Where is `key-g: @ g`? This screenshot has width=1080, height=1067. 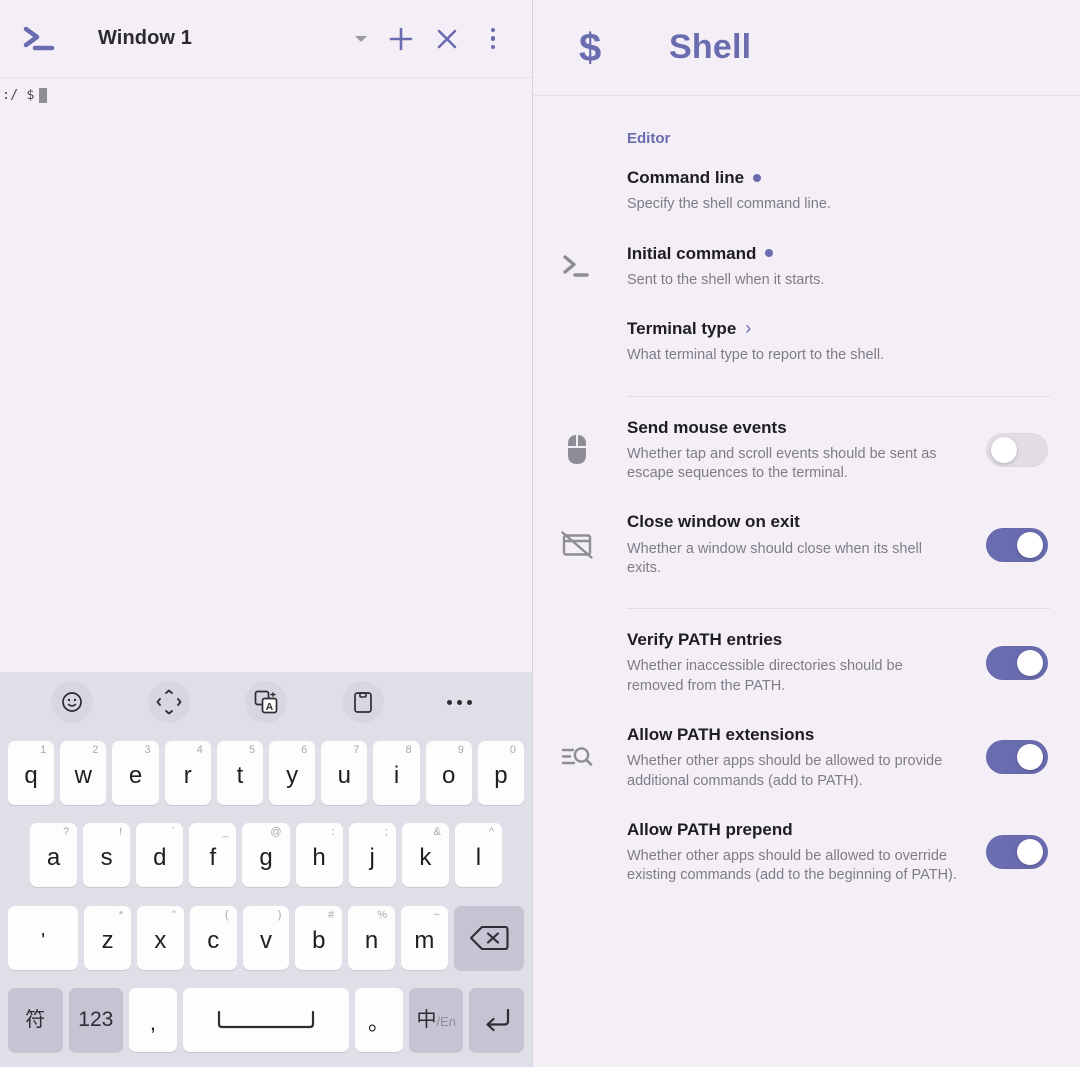
key-g: @ g is located at coordinates (266, 855).